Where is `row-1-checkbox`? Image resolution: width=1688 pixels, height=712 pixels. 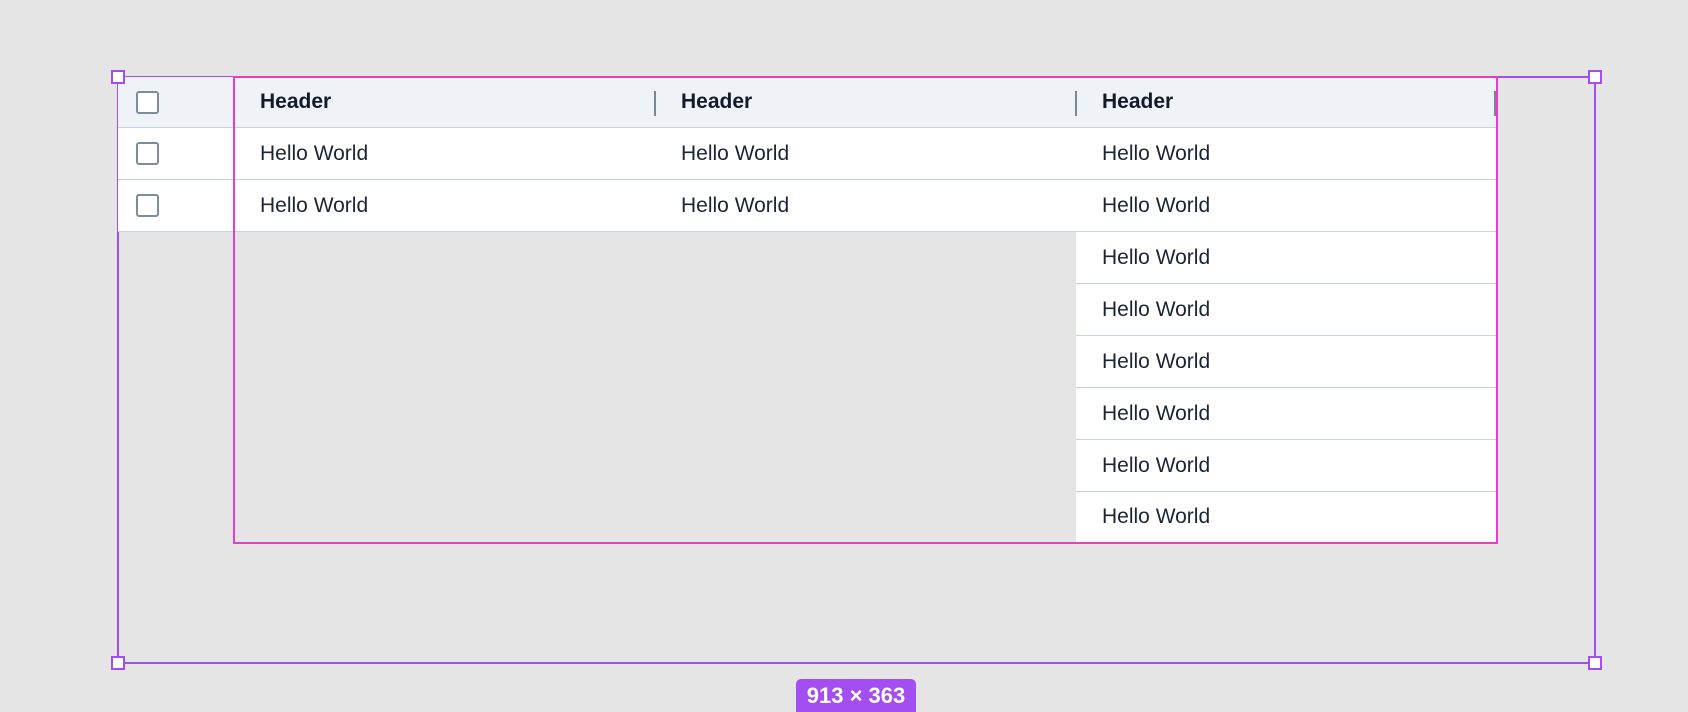
row-1-checkbox is located at coordinates (147, 153).